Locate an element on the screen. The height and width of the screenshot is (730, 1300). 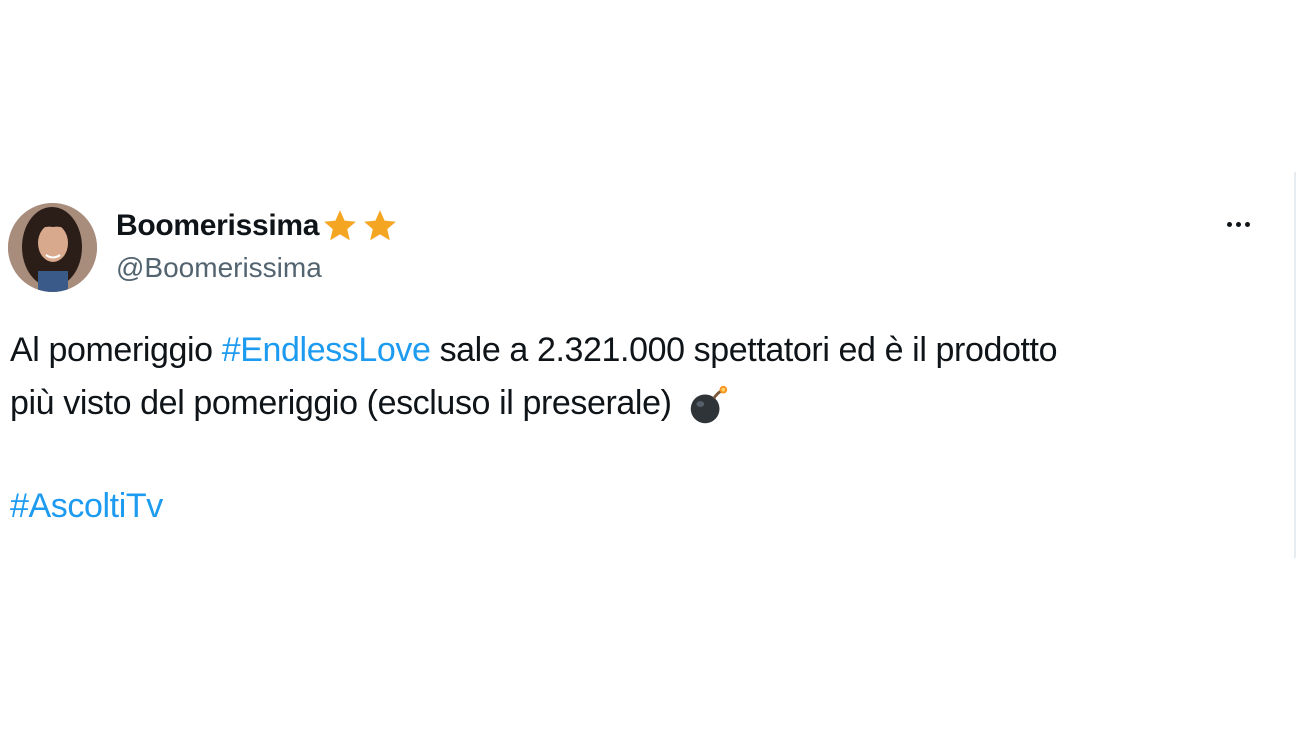
hashtag-ascoltitv: #AscoltiTv is located at coordinates (86, 506).